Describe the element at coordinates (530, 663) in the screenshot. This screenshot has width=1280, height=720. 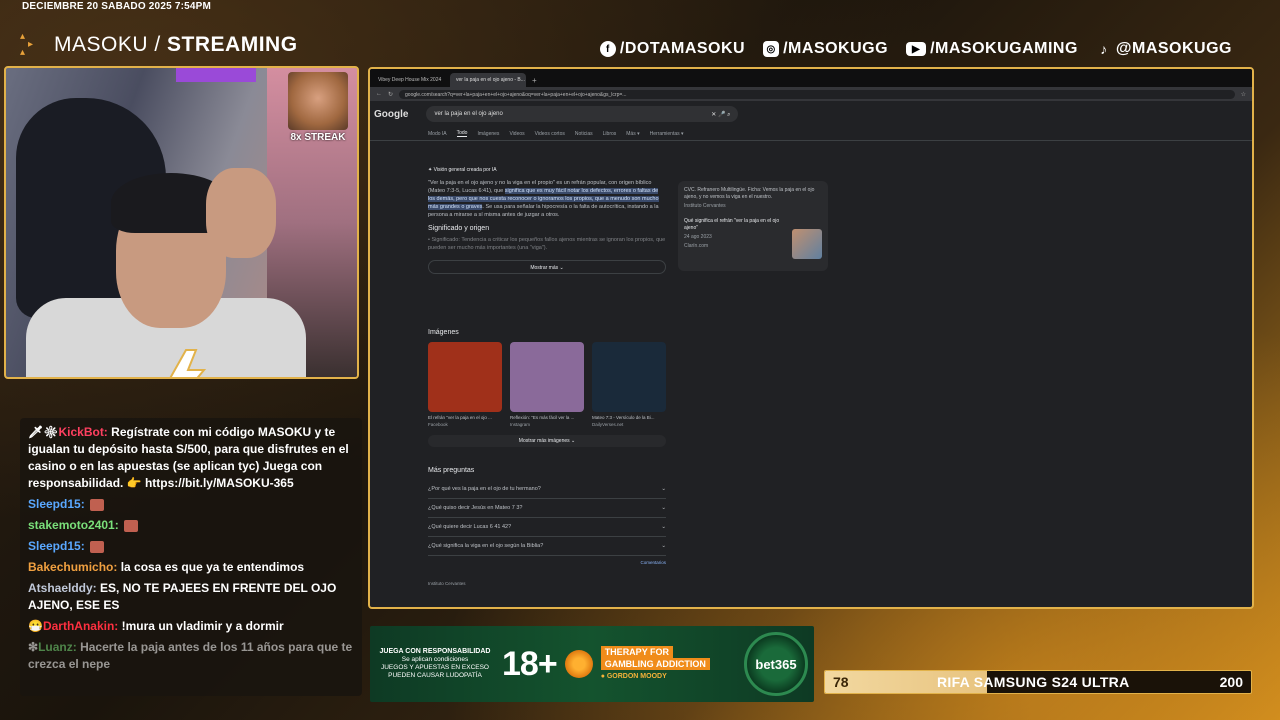
I see `age-badge: 18+` at that location.